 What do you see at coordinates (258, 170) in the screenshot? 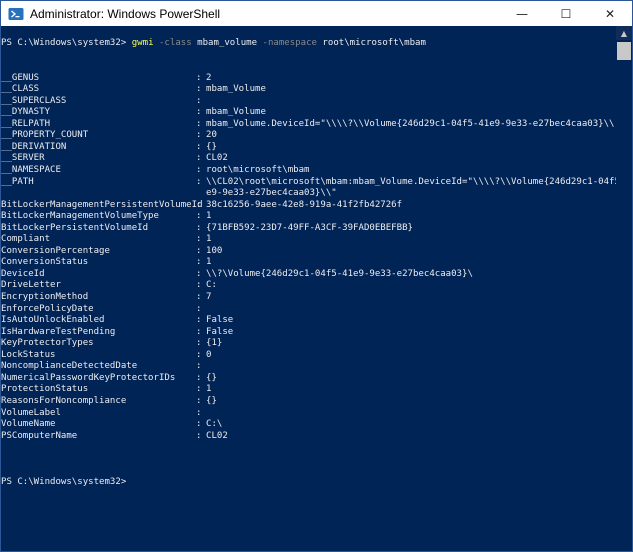
I see `property-value: root\microsoft\mbam` at bounding box center [258, 170].